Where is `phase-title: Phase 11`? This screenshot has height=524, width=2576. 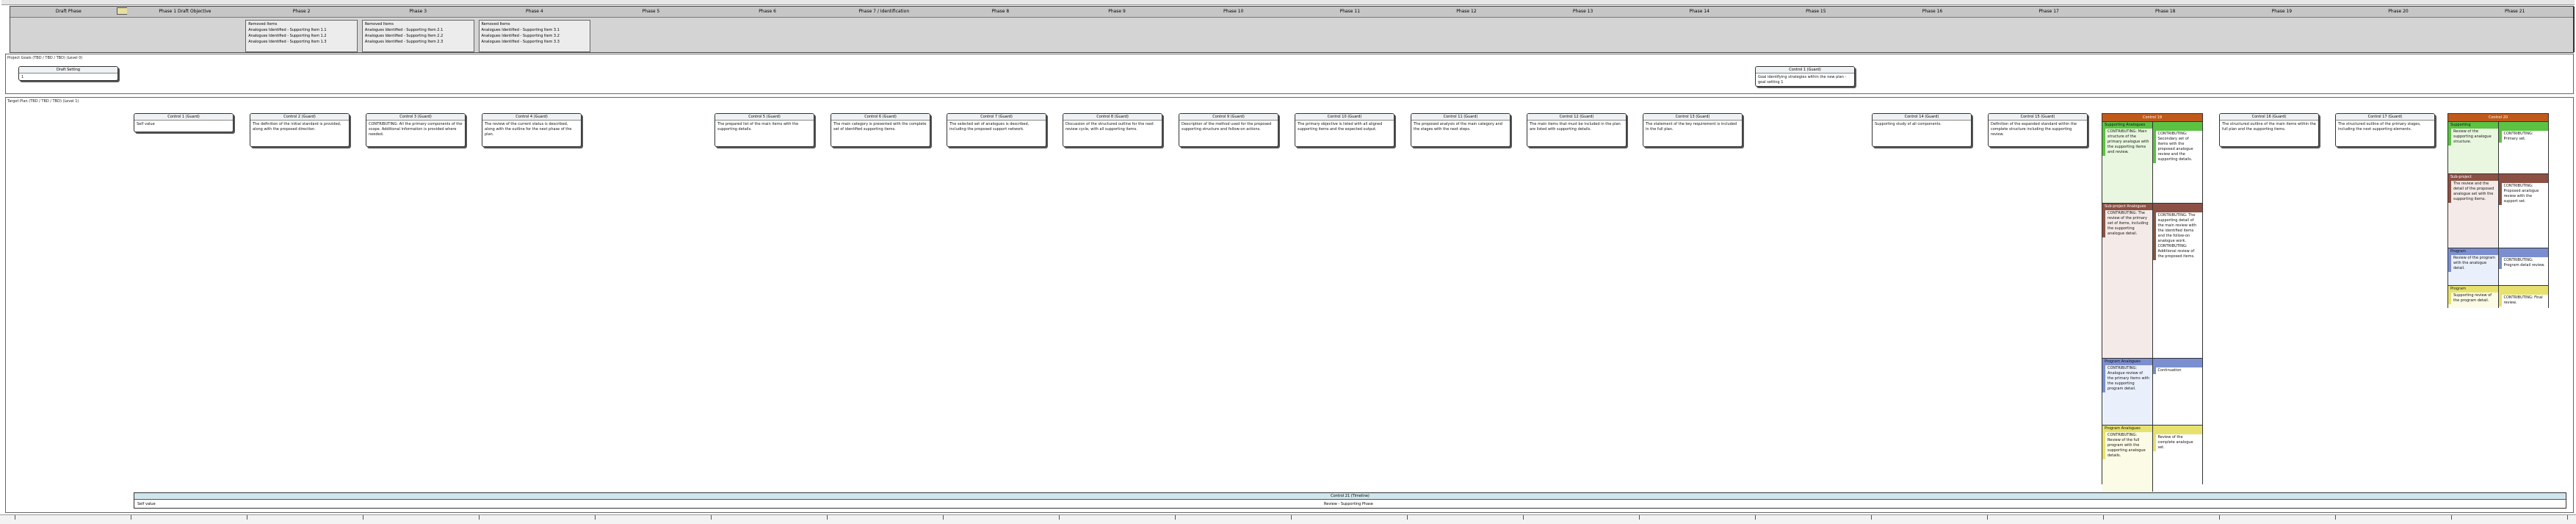
phase-title: Phase 11 is located at coordinates (1350, 12).